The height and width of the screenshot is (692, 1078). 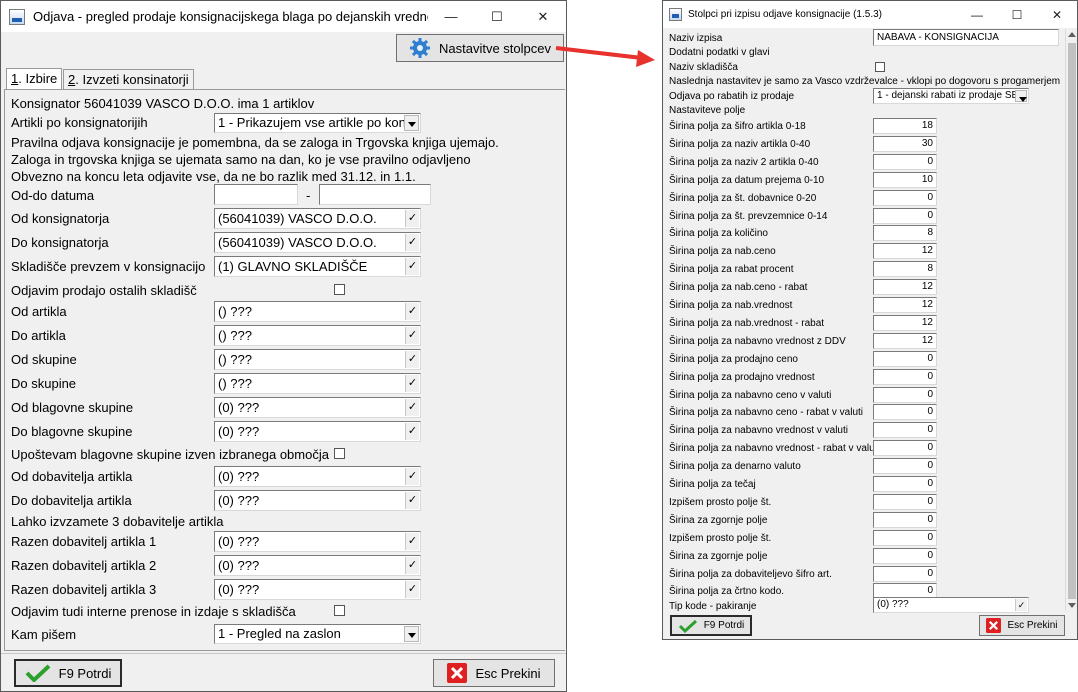 I want to click on scrollbar-track, so click(x=1071, y=320).